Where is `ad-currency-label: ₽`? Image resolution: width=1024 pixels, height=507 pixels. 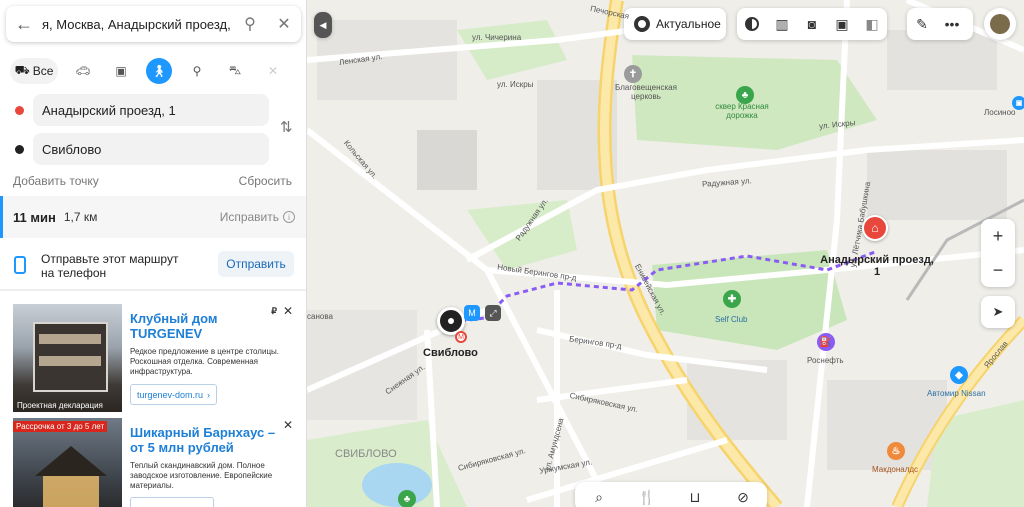
ad-currency-label: ₽ is located at coordinates (274, 311).